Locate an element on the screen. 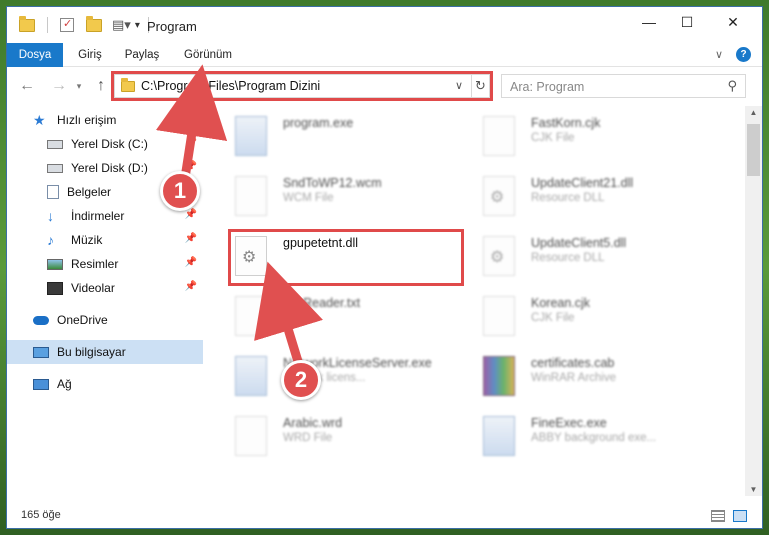  step-2-badge: 2 is located at coordinates (301, 380).